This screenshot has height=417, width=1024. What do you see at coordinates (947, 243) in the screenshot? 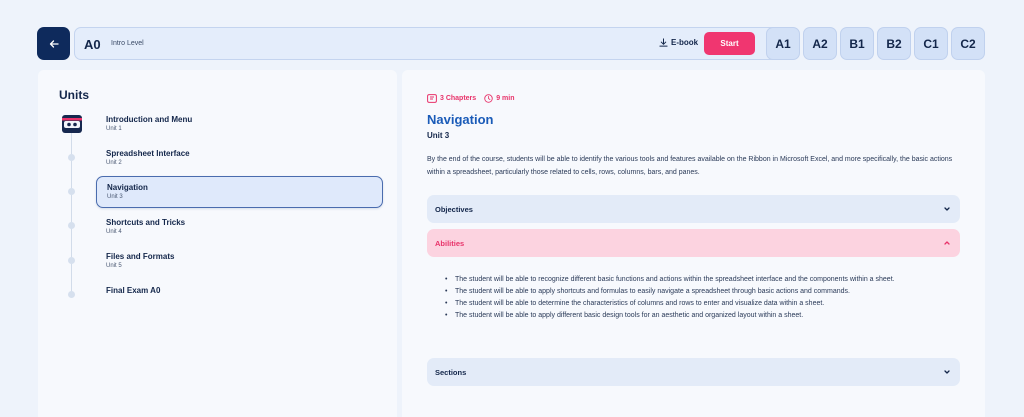
I see `chevron-up-icon` at bounding box center [947, 243].